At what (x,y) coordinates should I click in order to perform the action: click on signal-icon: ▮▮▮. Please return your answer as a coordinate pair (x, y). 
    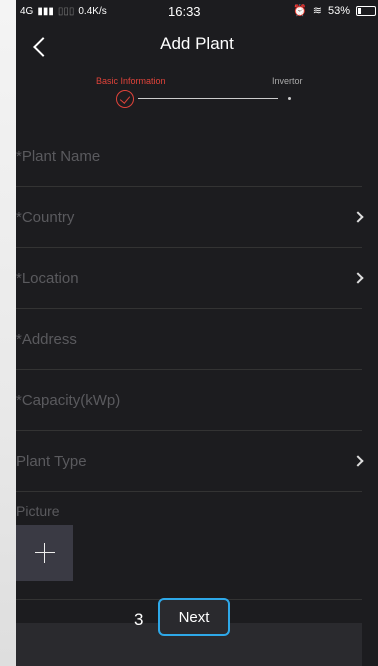
    Looking at the image, I should click on (45, 11).